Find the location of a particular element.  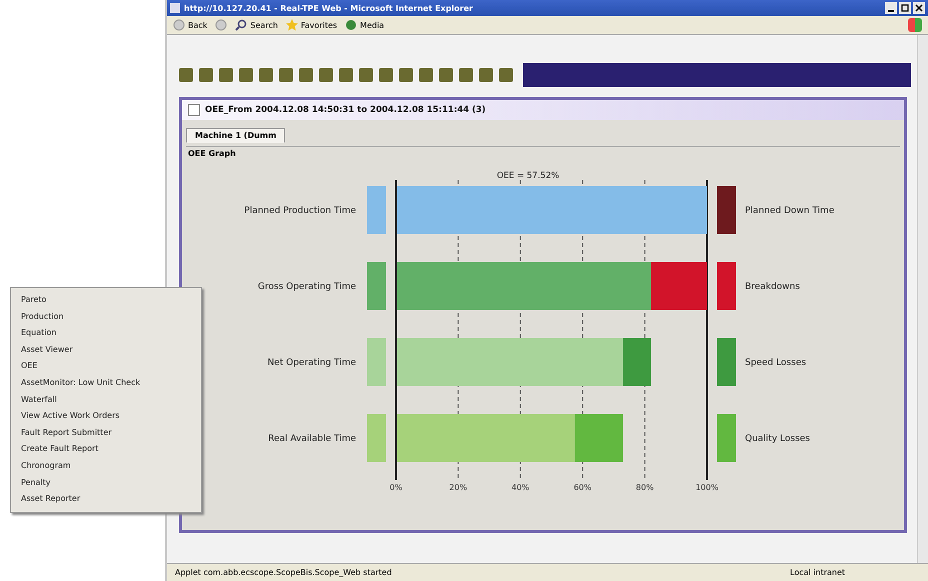

menu-item: Create Fault Report is located at coordinates (106, 449).